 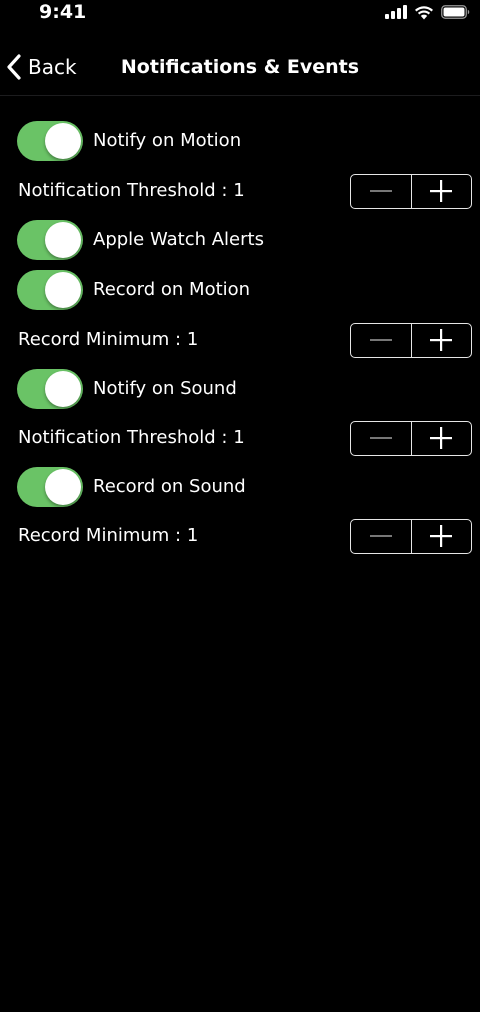 What do you see at coordinates (169, 486) in the screenshot?
I see `record-sound-label: Record on Sound` at bounding box center [169, 486].